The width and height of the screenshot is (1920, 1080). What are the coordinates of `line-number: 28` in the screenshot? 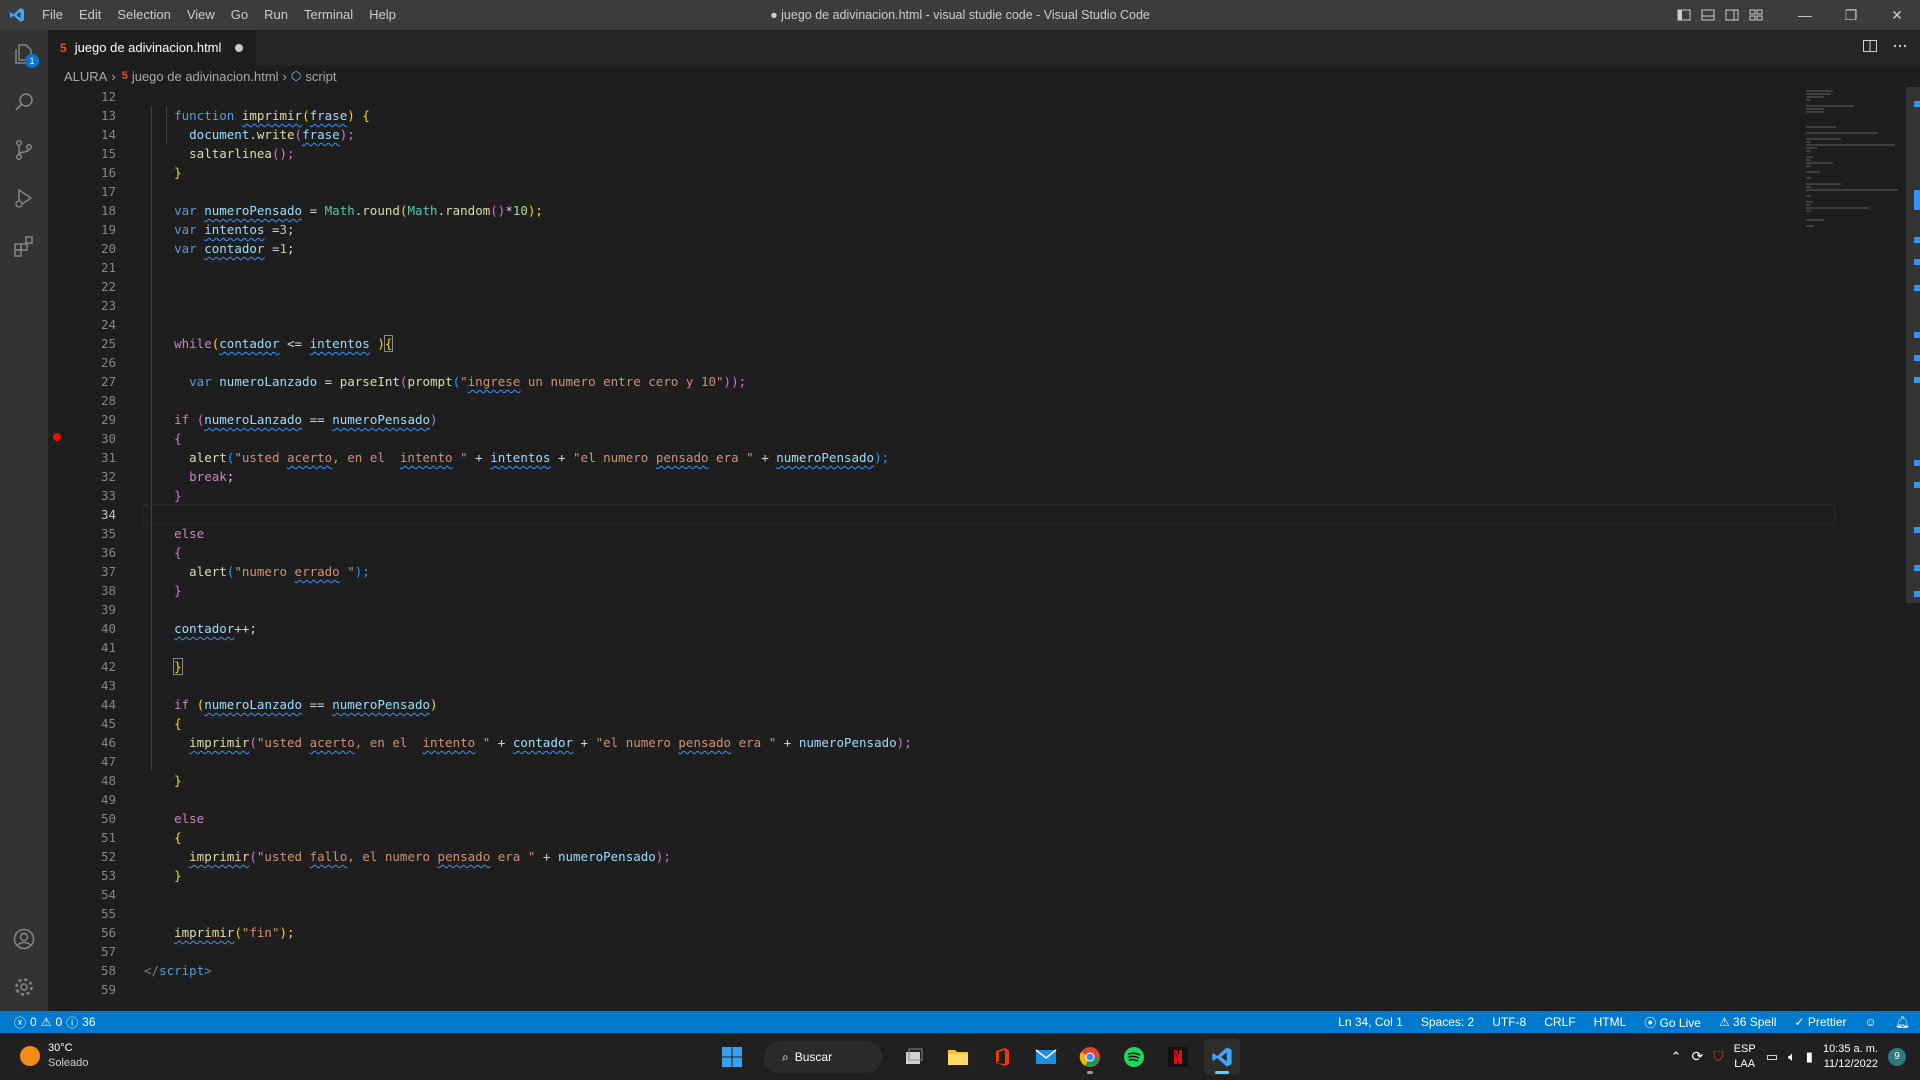 It's located at (82, 400).